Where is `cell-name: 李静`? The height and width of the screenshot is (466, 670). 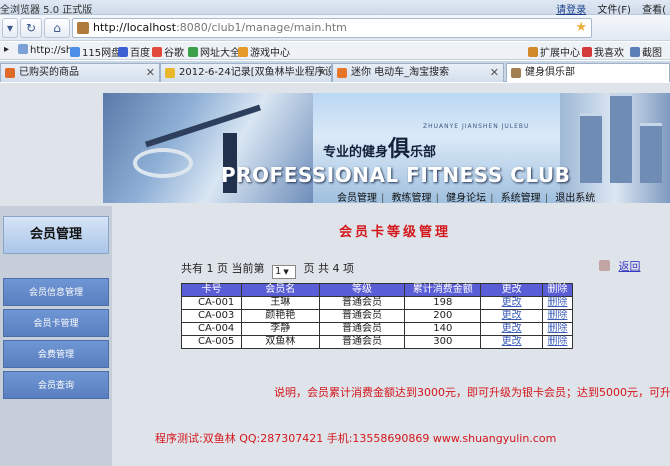 cell-name: 李静 is located at coordinates (280, 329).